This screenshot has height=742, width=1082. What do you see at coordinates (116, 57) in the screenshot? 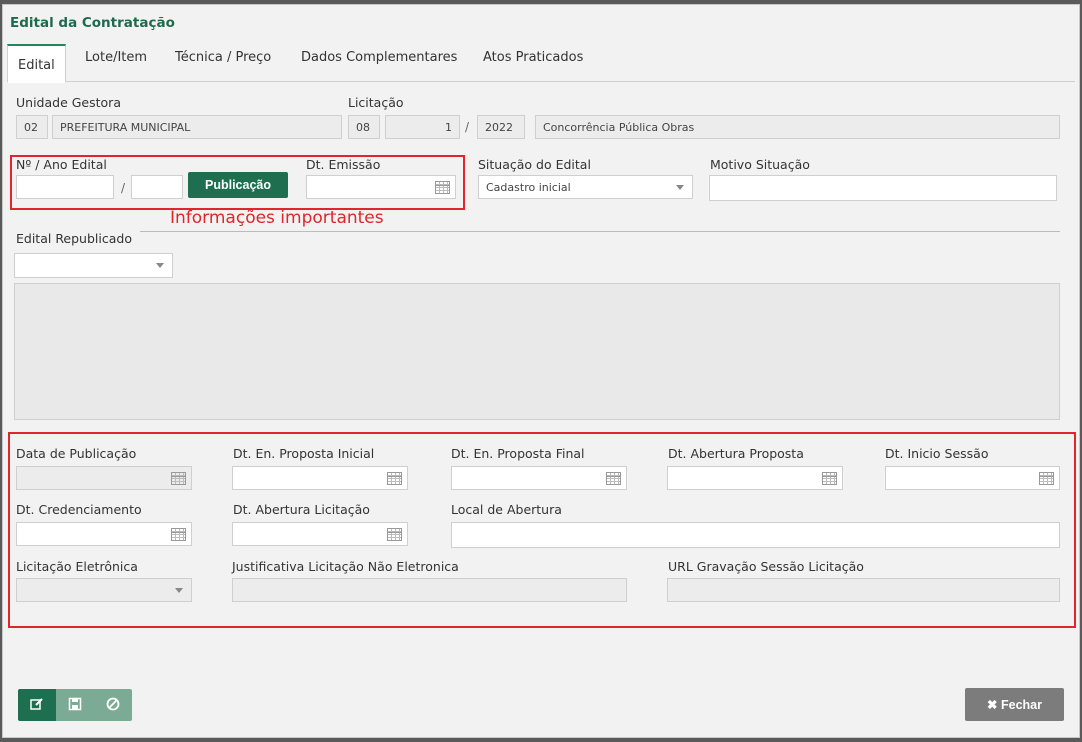
I see `tab-lote-item: Lote/Item` at bounding box center [116, 57].